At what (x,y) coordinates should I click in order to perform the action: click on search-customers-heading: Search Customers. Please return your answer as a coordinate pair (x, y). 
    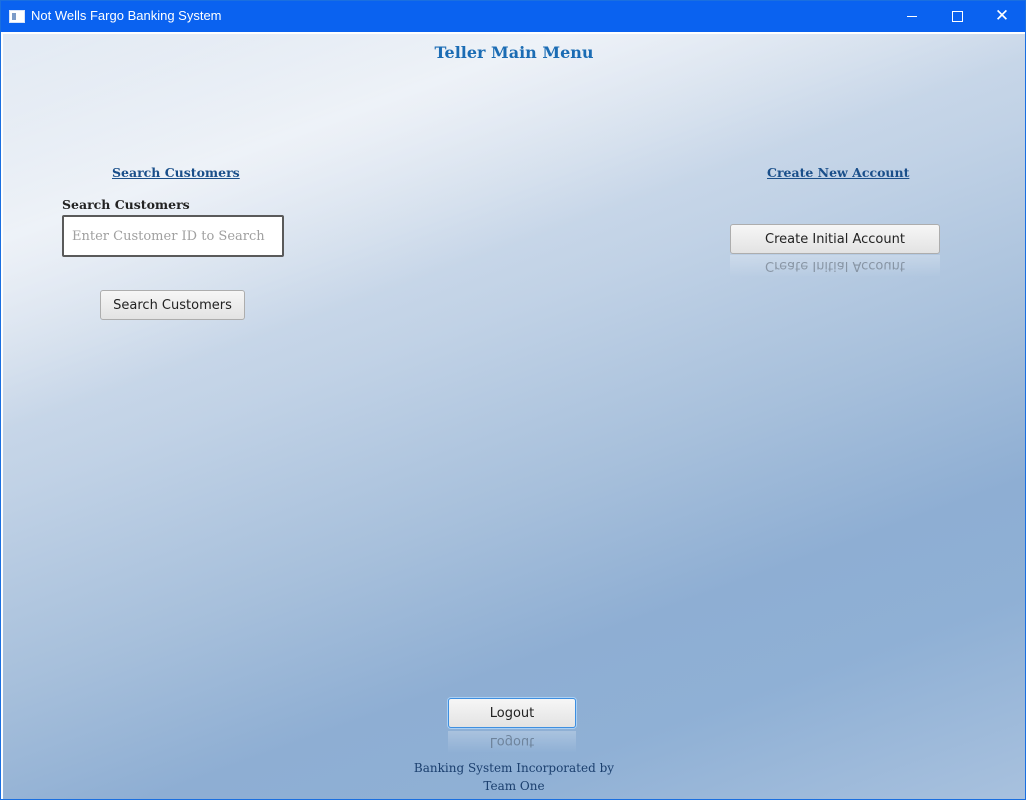
    Looking at the image, I should click on (176, 172).